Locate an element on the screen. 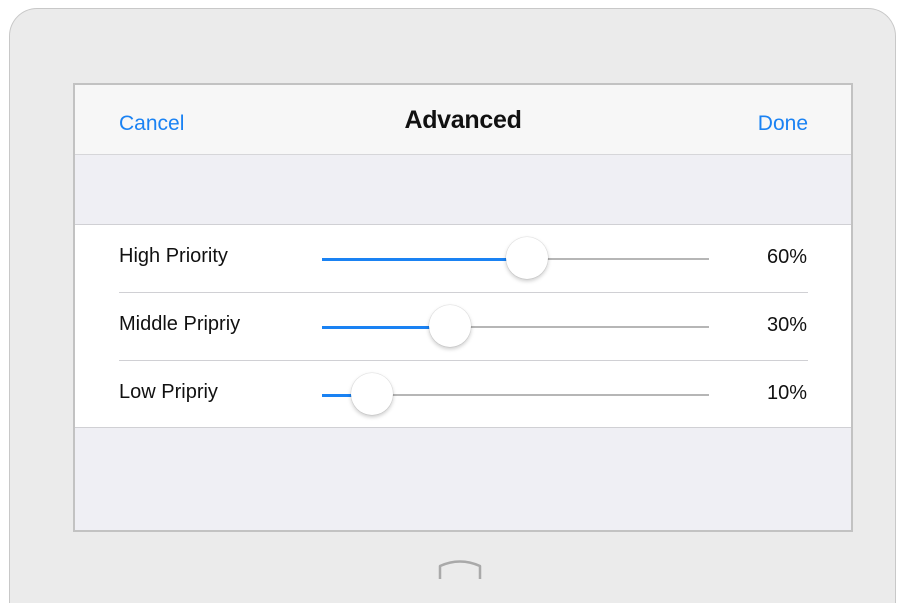  high-priority-label: High Priority is located at coordinates (173, 256).